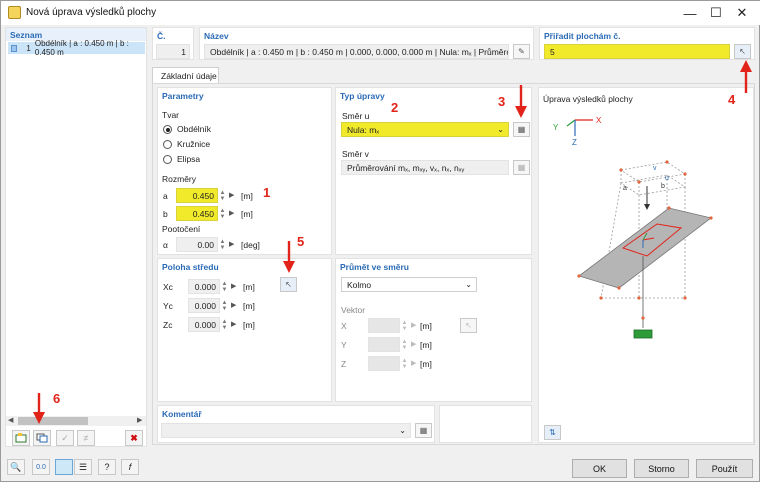  I want to click on radio-rectangle-label: Obdélník, so click(194, 129).